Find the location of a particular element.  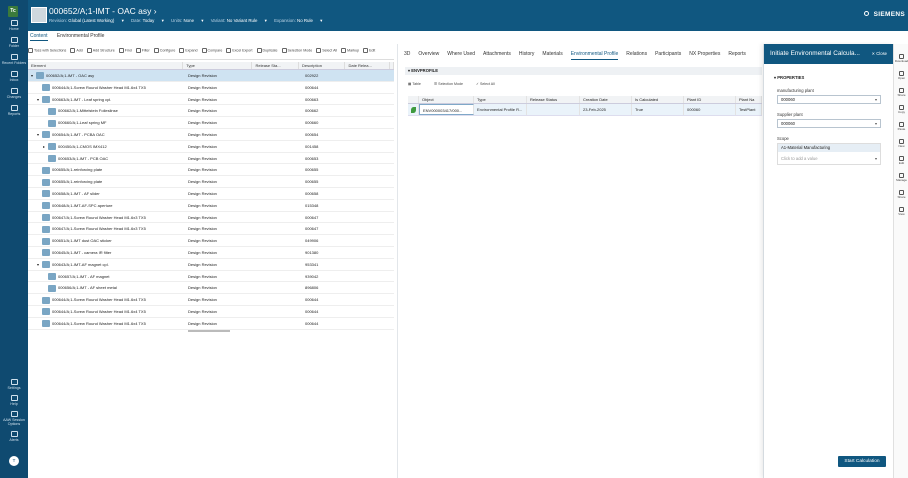

app-logo: Tc is located at coordinates (13, 11).